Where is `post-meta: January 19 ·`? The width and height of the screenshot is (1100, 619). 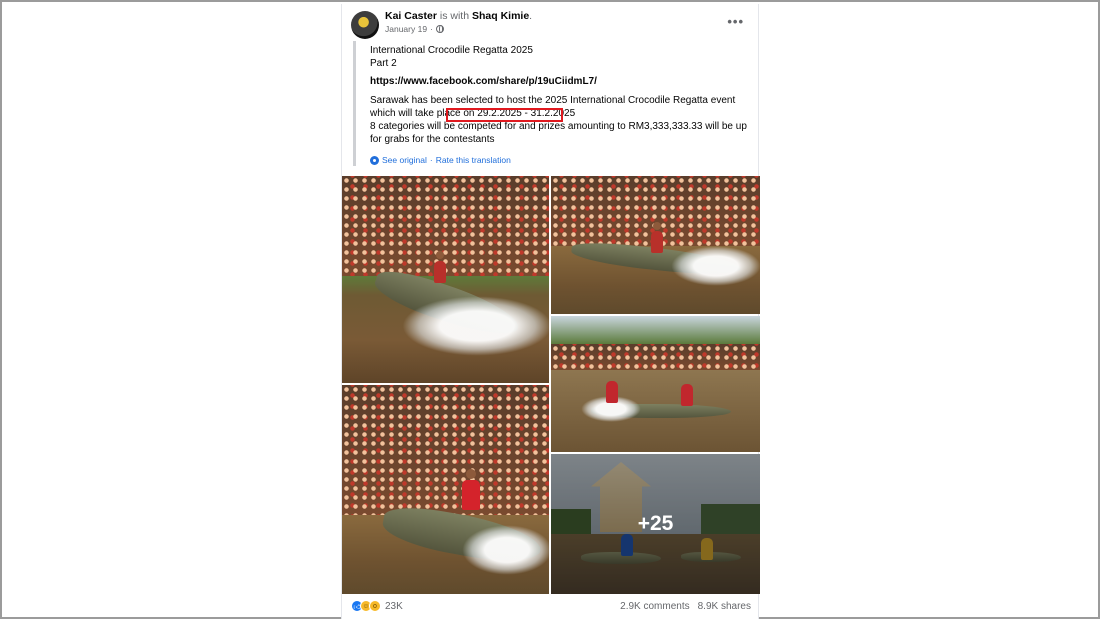
post-meta: January 19 · is located at coordinates (414, 29).